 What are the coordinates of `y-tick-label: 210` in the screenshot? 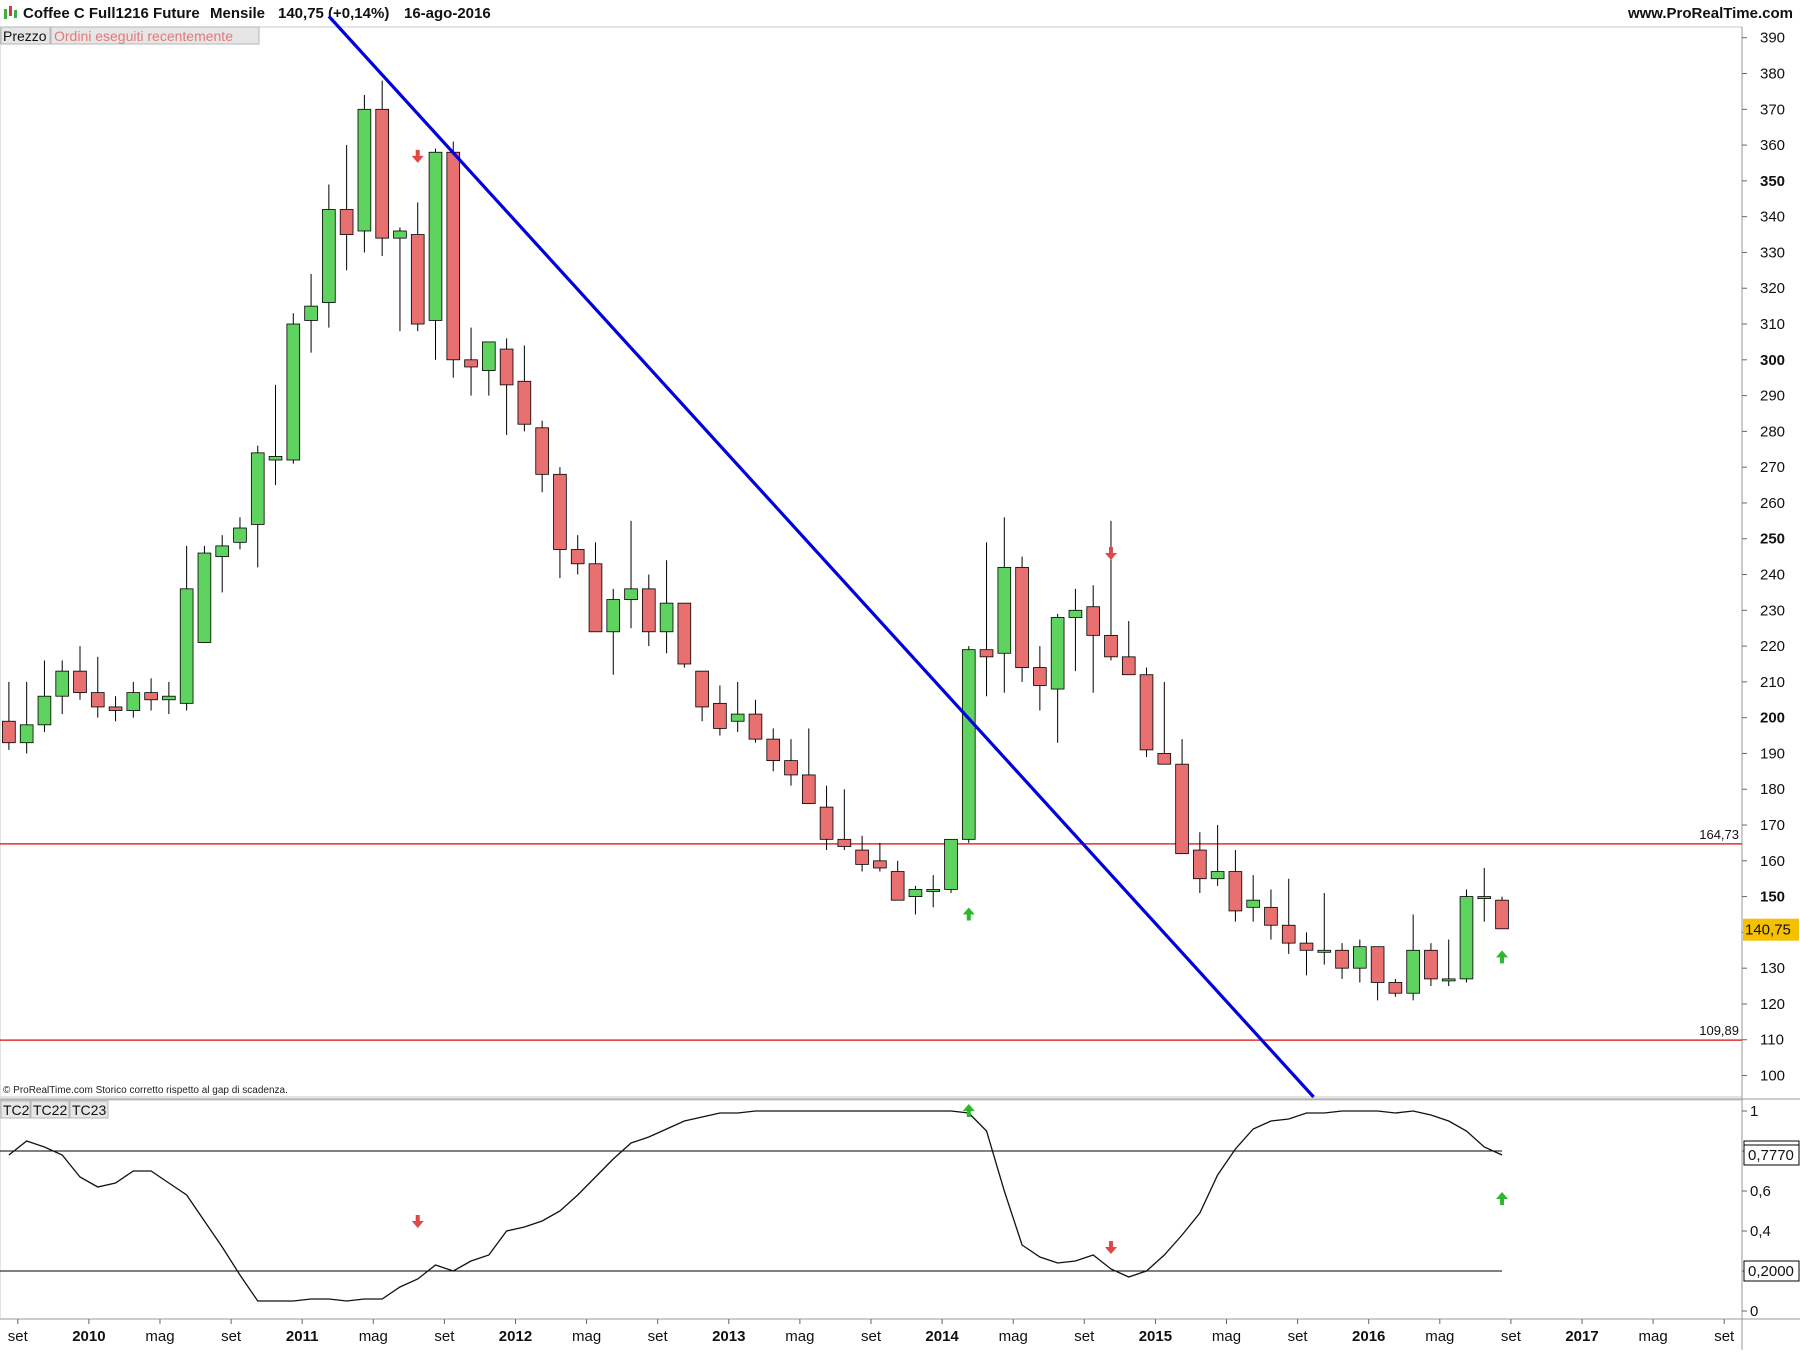 It's located at (1772, 682).